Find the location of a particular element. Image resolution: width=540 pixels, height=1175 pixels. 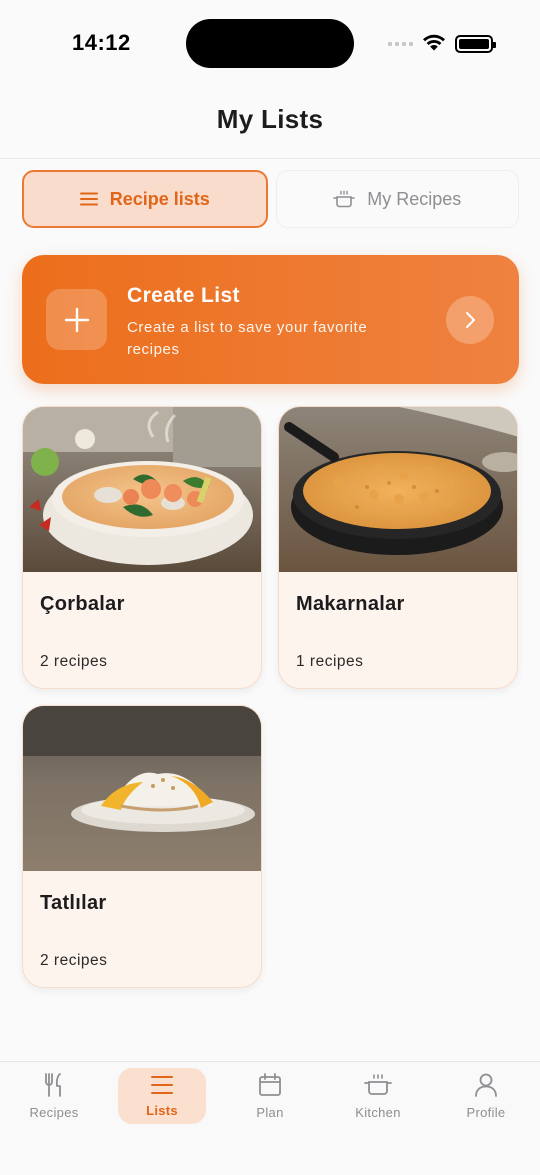

status-bar: 14:12 is located at coordinates (270, 44).